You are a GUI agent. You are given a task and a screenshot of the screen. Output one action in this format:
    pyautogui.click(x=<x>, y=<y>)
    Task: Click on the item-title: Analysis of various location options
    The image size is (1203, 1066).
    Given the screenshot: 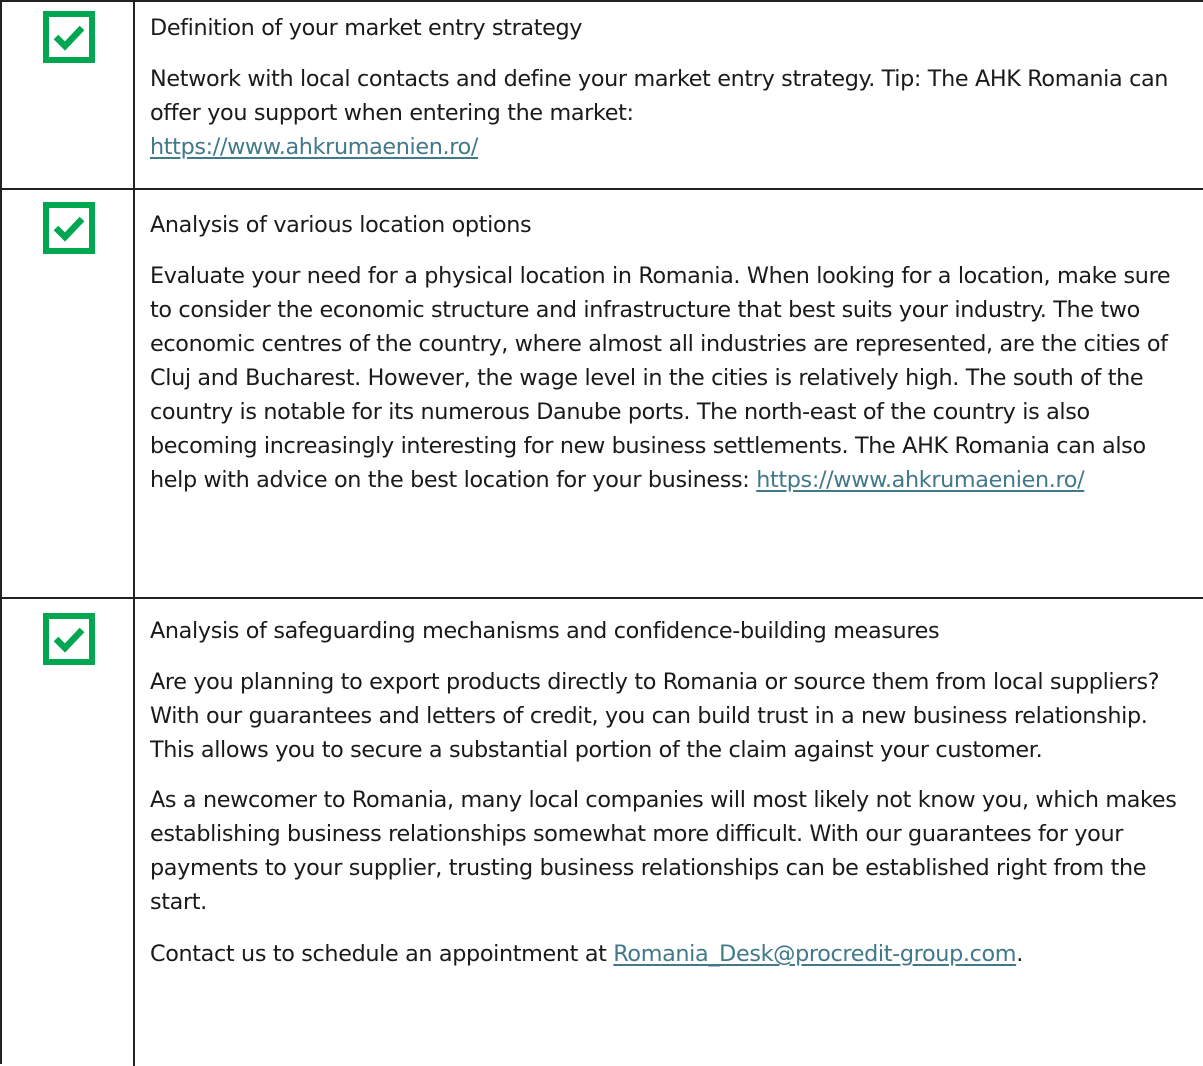 What is the action you would take?
    pyautogui.click(x=341, y=225)
    